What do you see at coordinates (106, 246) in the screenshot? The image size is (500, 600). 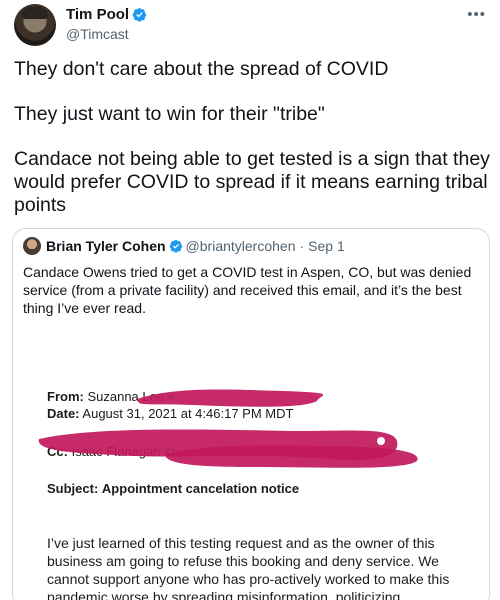 I see `quoted-author-name: Brian Tyler Cohen` at bounding box center [106, 246].